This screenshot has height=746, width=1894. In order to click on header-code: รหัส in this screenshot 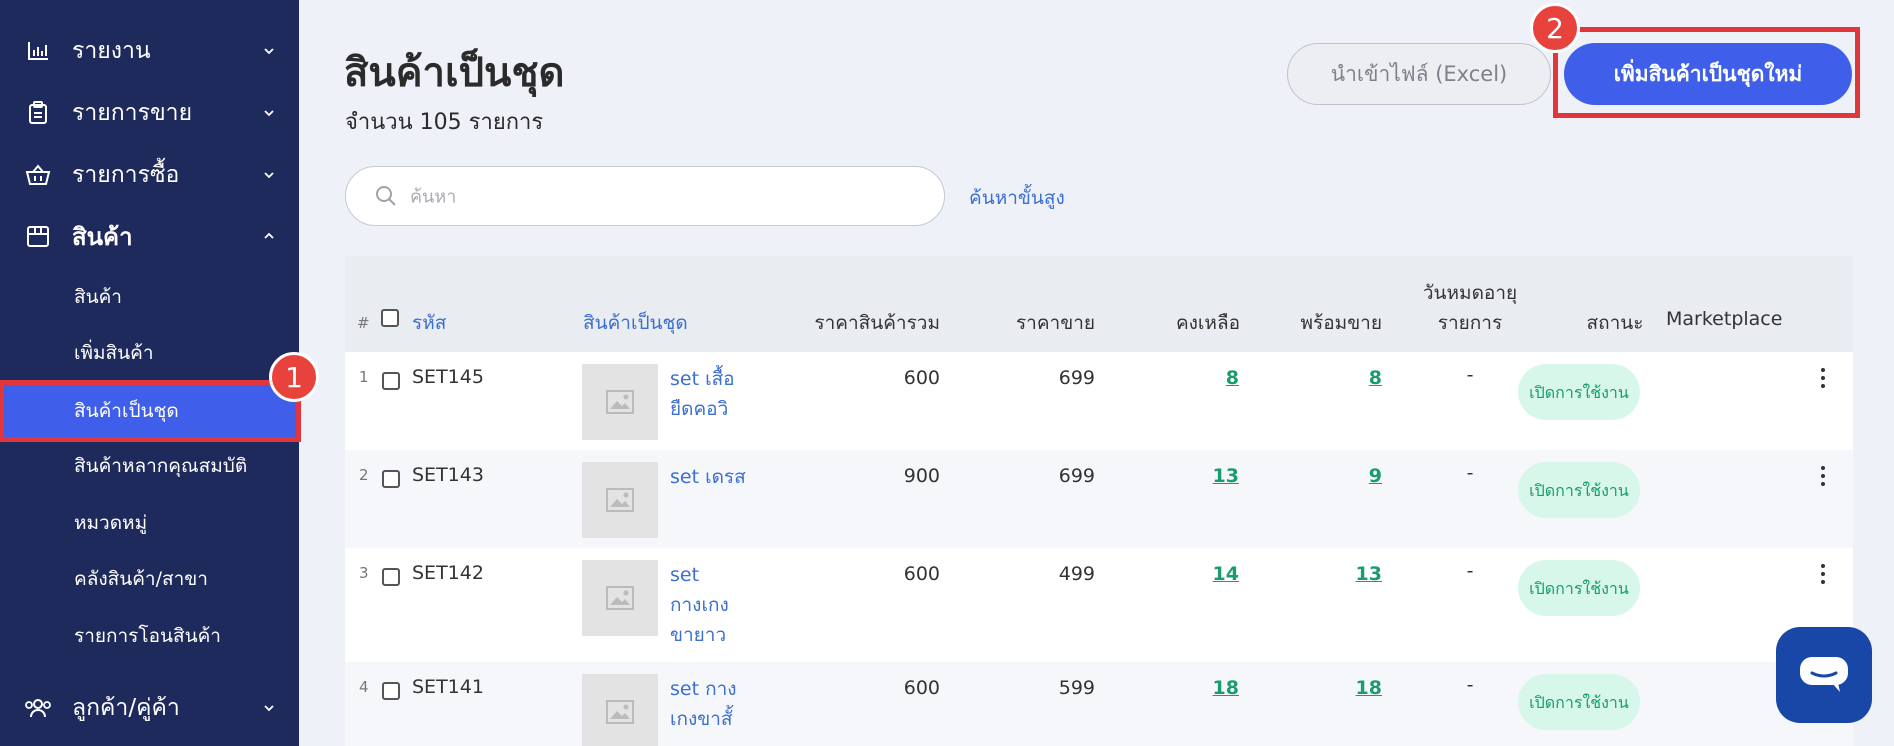, I will do `click(429, 323)`.